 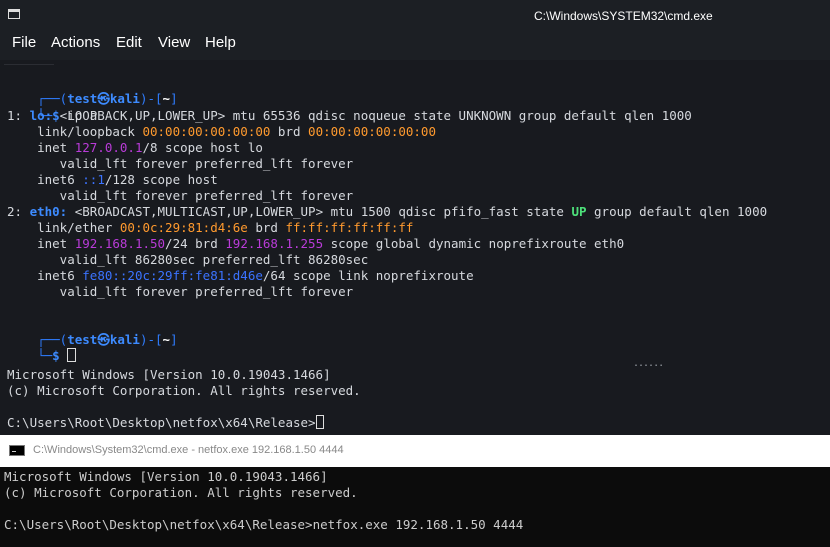 What do you see at coordinates (180, 291) in the screenshot?
I see `eth0-valid-2: valid_lft forever preferred_lft forever` at bounding box center [180, 291].